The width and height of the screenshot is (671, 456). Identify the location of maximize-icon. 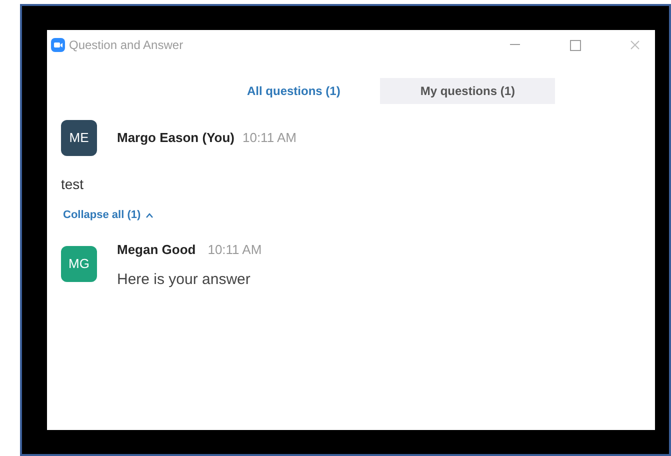
(575, 45).